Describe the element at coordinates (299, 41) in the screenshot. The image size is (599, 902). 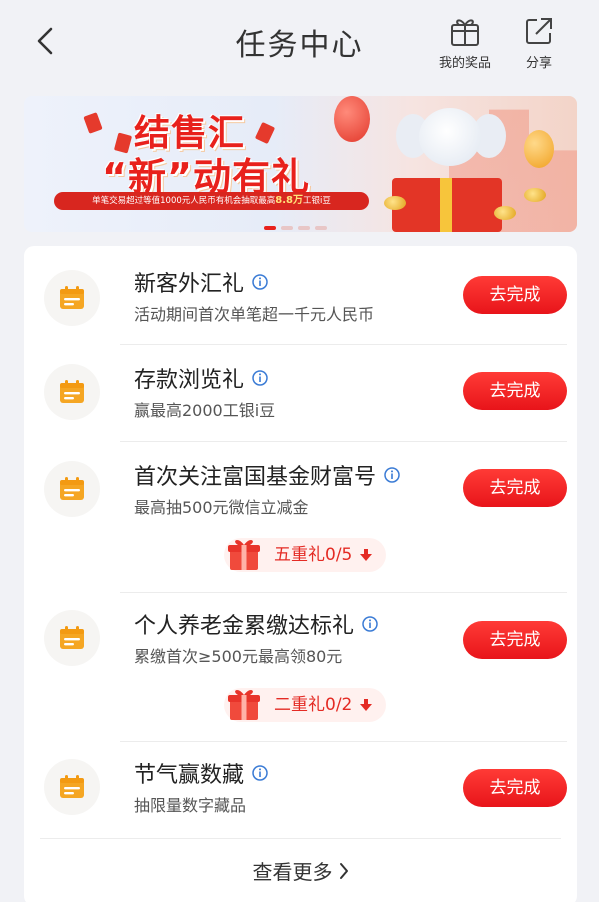
I see `top-nav-bar: 任务中心 我的奖品 分享` at that location.